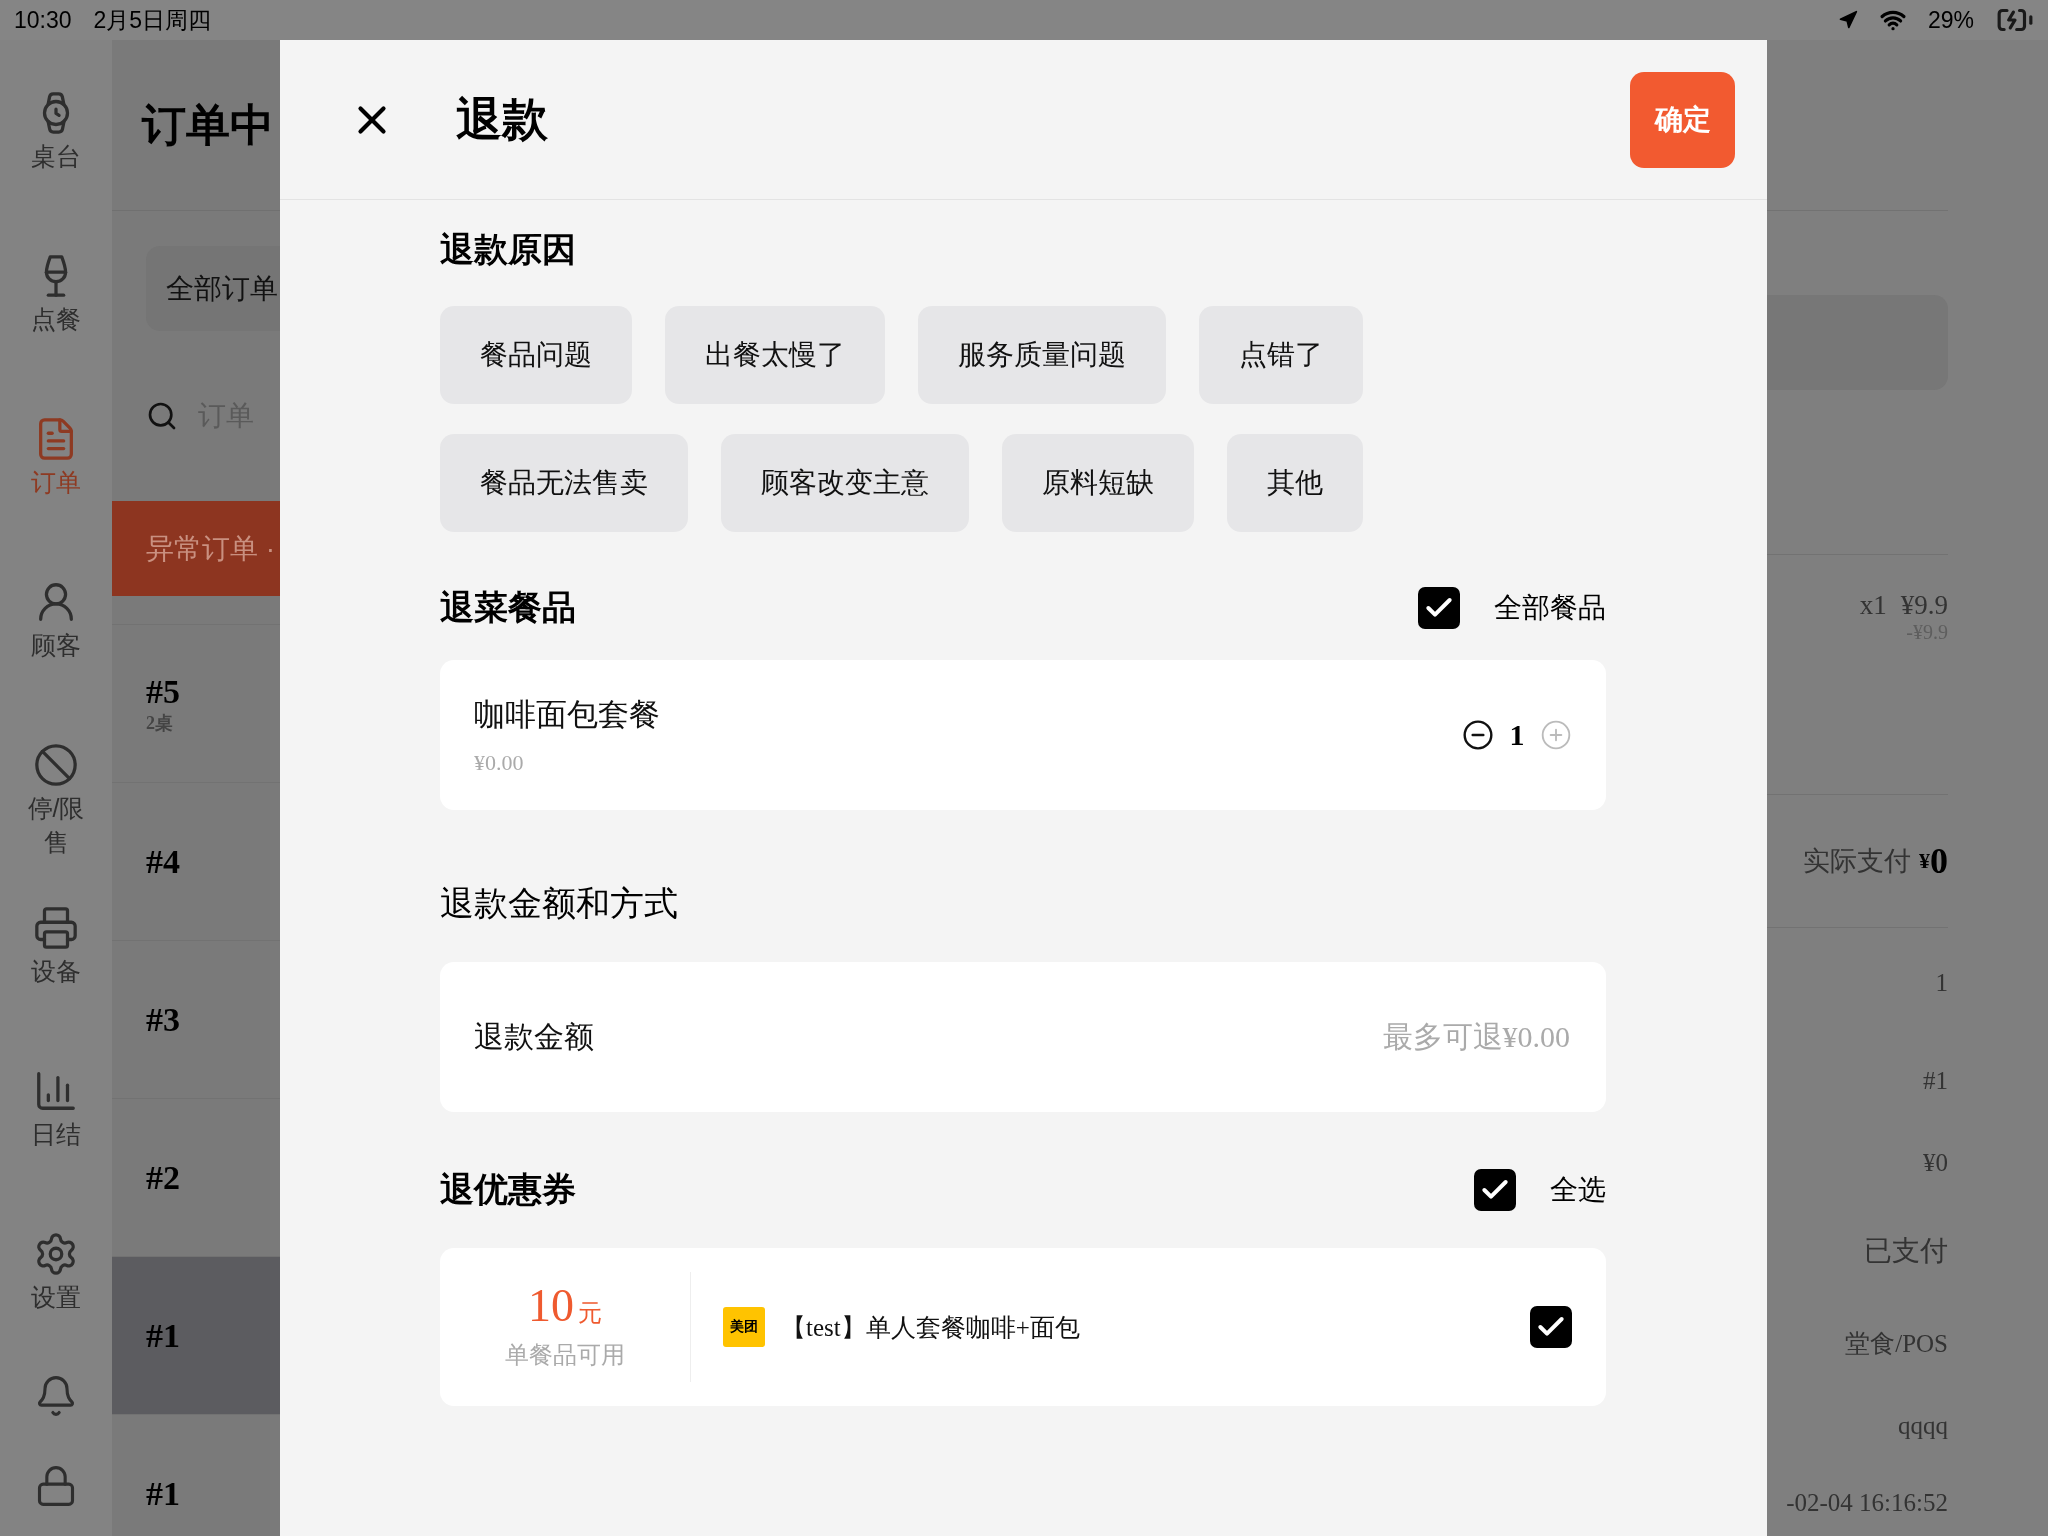  What do you see at coordinates (845, 483) in the screenshot?
I see `reason-chip: 顾客改变主意` at bounding box center [845, 483].